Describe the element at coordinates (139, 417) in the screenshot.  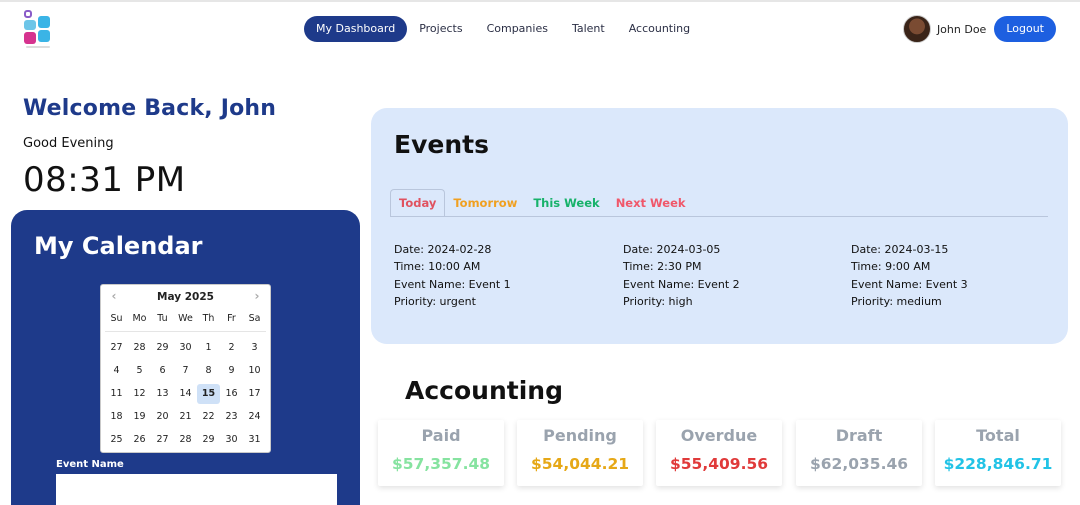
I see `calendar-day: 19` at that location.